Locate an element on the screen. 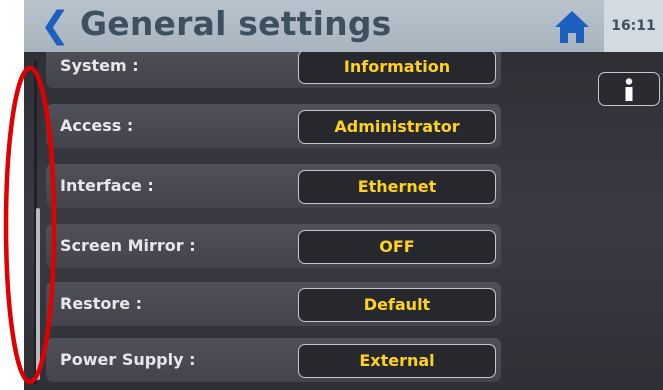  home-icon is located at coordinates (572, 27).